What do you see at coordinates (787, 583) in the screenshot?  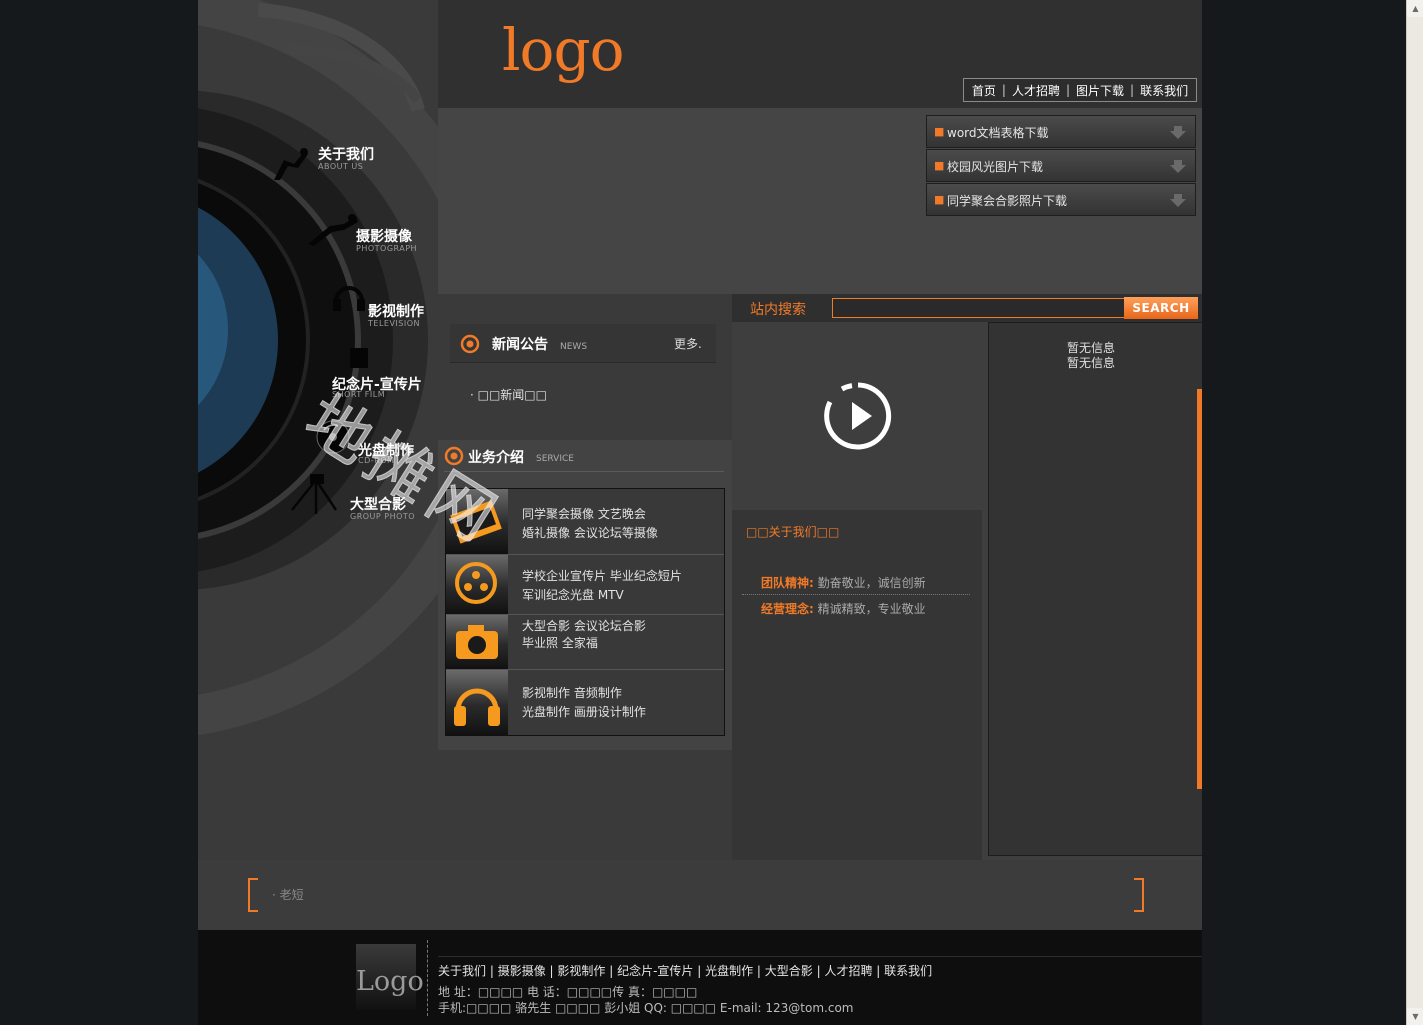 I see `about-key: 团队精神:` at bounding box center [787, 583].